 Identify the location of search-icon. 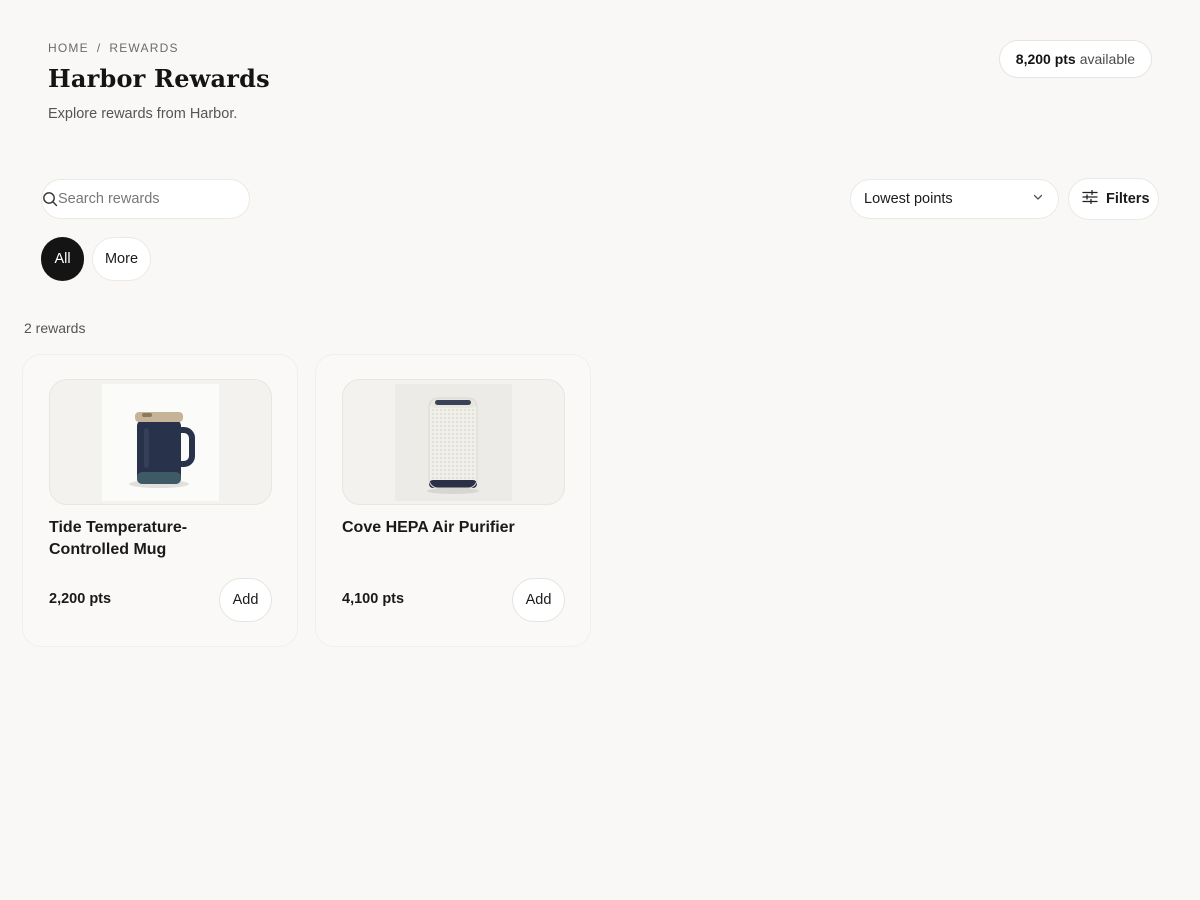
(50, 199).